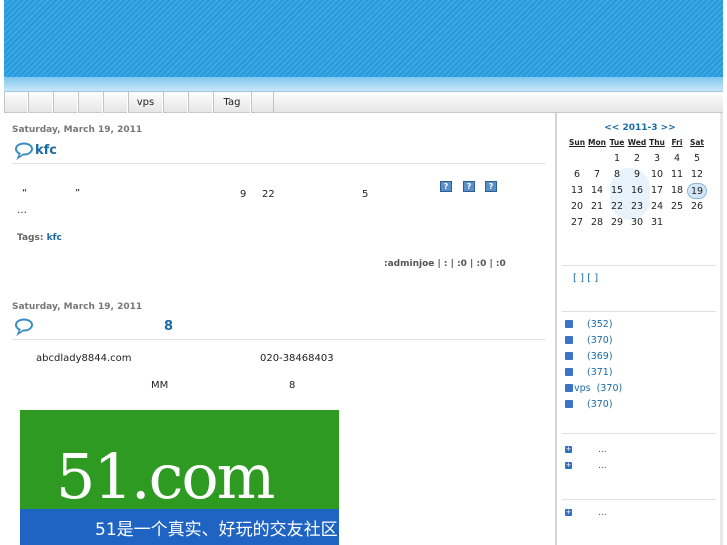 This screenshot has width=727, height=545. Describe the element at coordinates (617, 191) in the screenshot. I see `calendar-day: 15` at that location.